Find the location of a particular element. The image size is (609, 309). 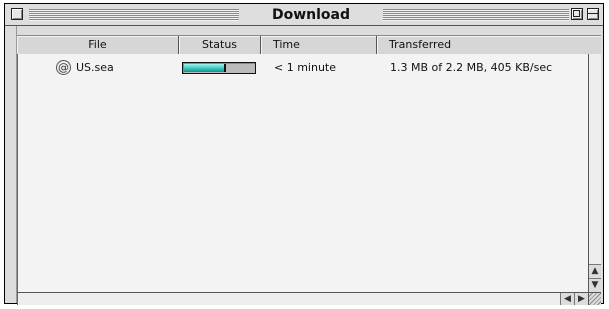

column-header: File Status Time Transferred is located at coordinates (309, 45).